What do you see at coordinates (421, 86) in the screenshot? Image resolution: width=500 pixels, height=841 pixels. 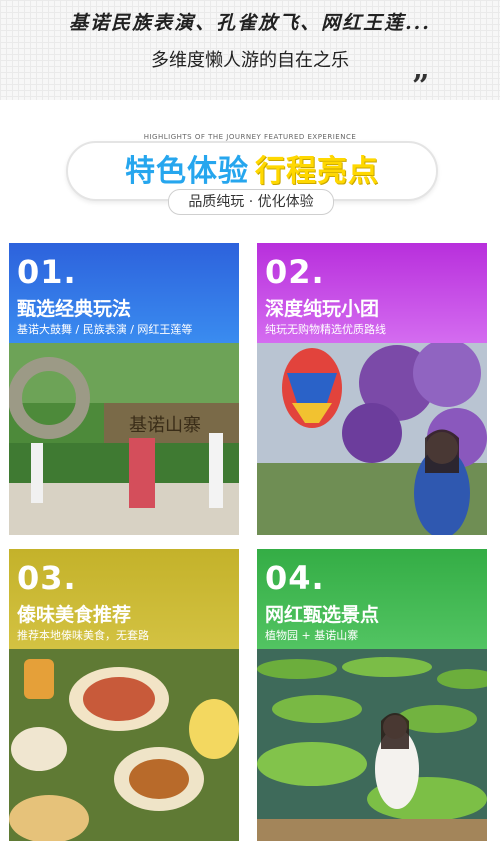 I see `quote-icon: ”` at bounding box center [421, 86].